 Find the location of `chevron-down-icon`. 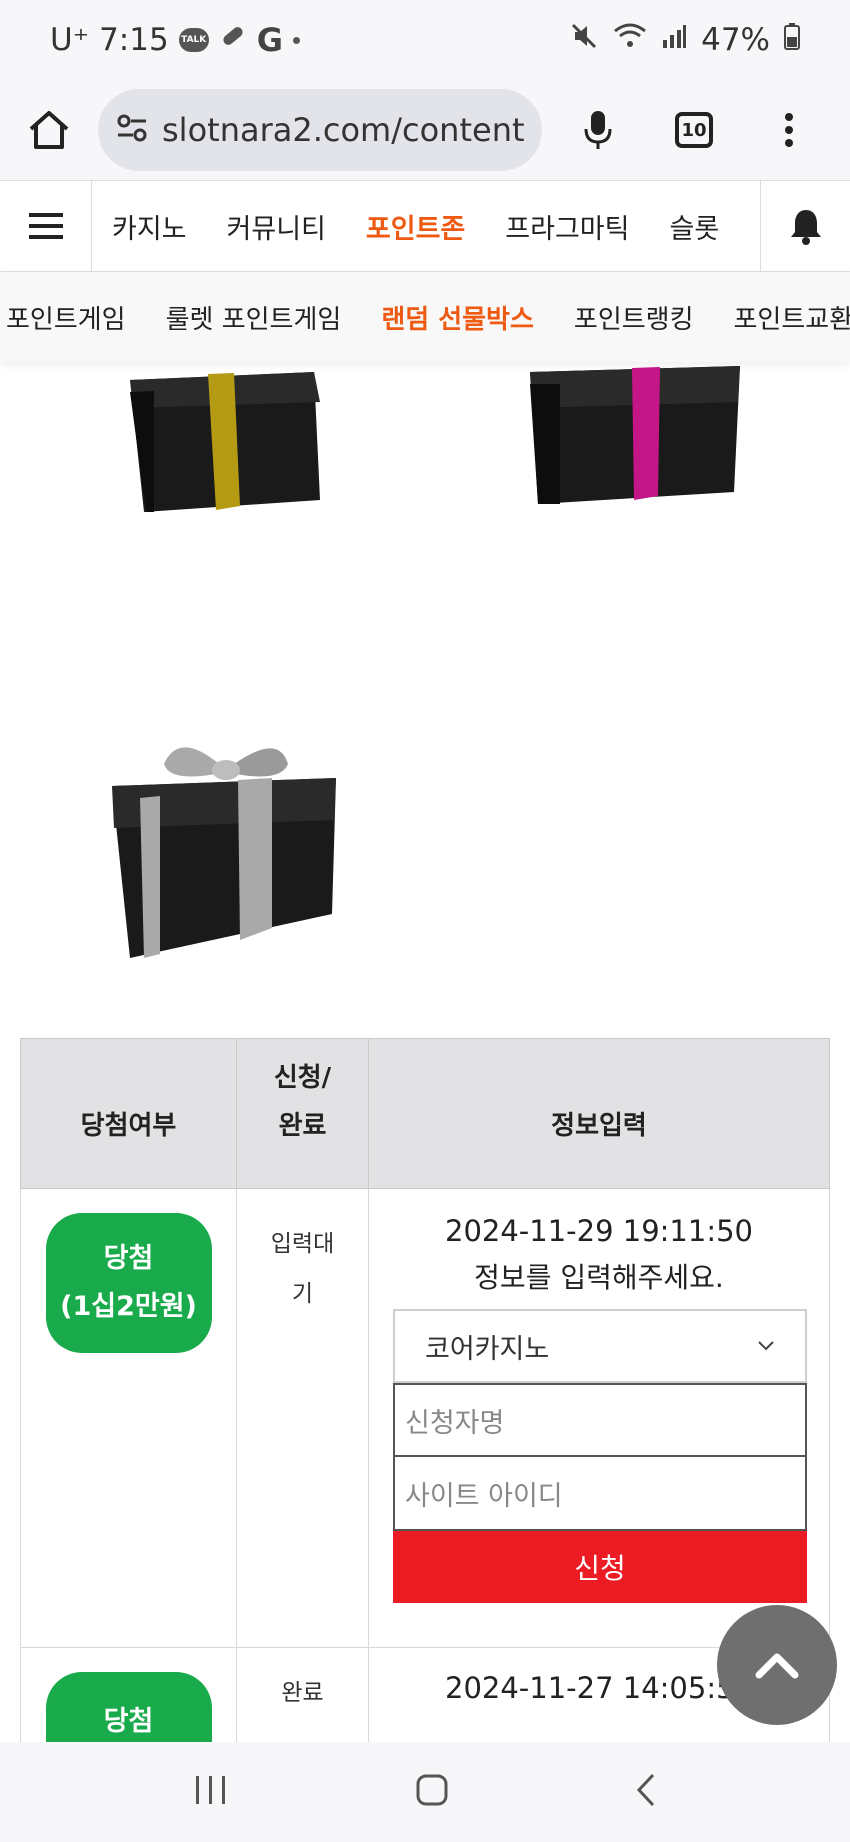

chevron-down-icon is located at coordinates (766, 1346).